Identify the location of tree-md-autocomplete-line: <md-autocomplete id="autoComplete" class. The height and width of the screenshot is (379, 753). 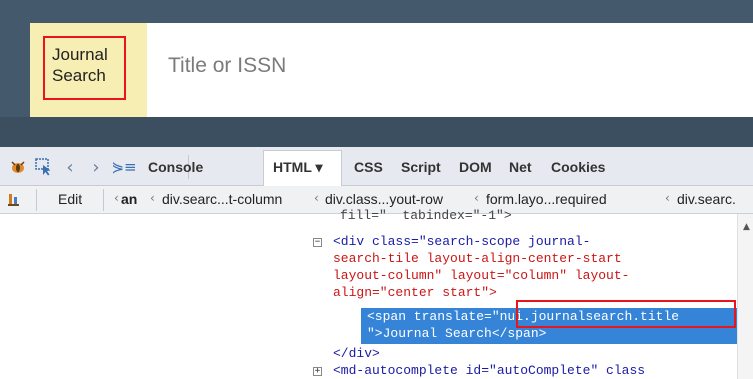
(489, 370).